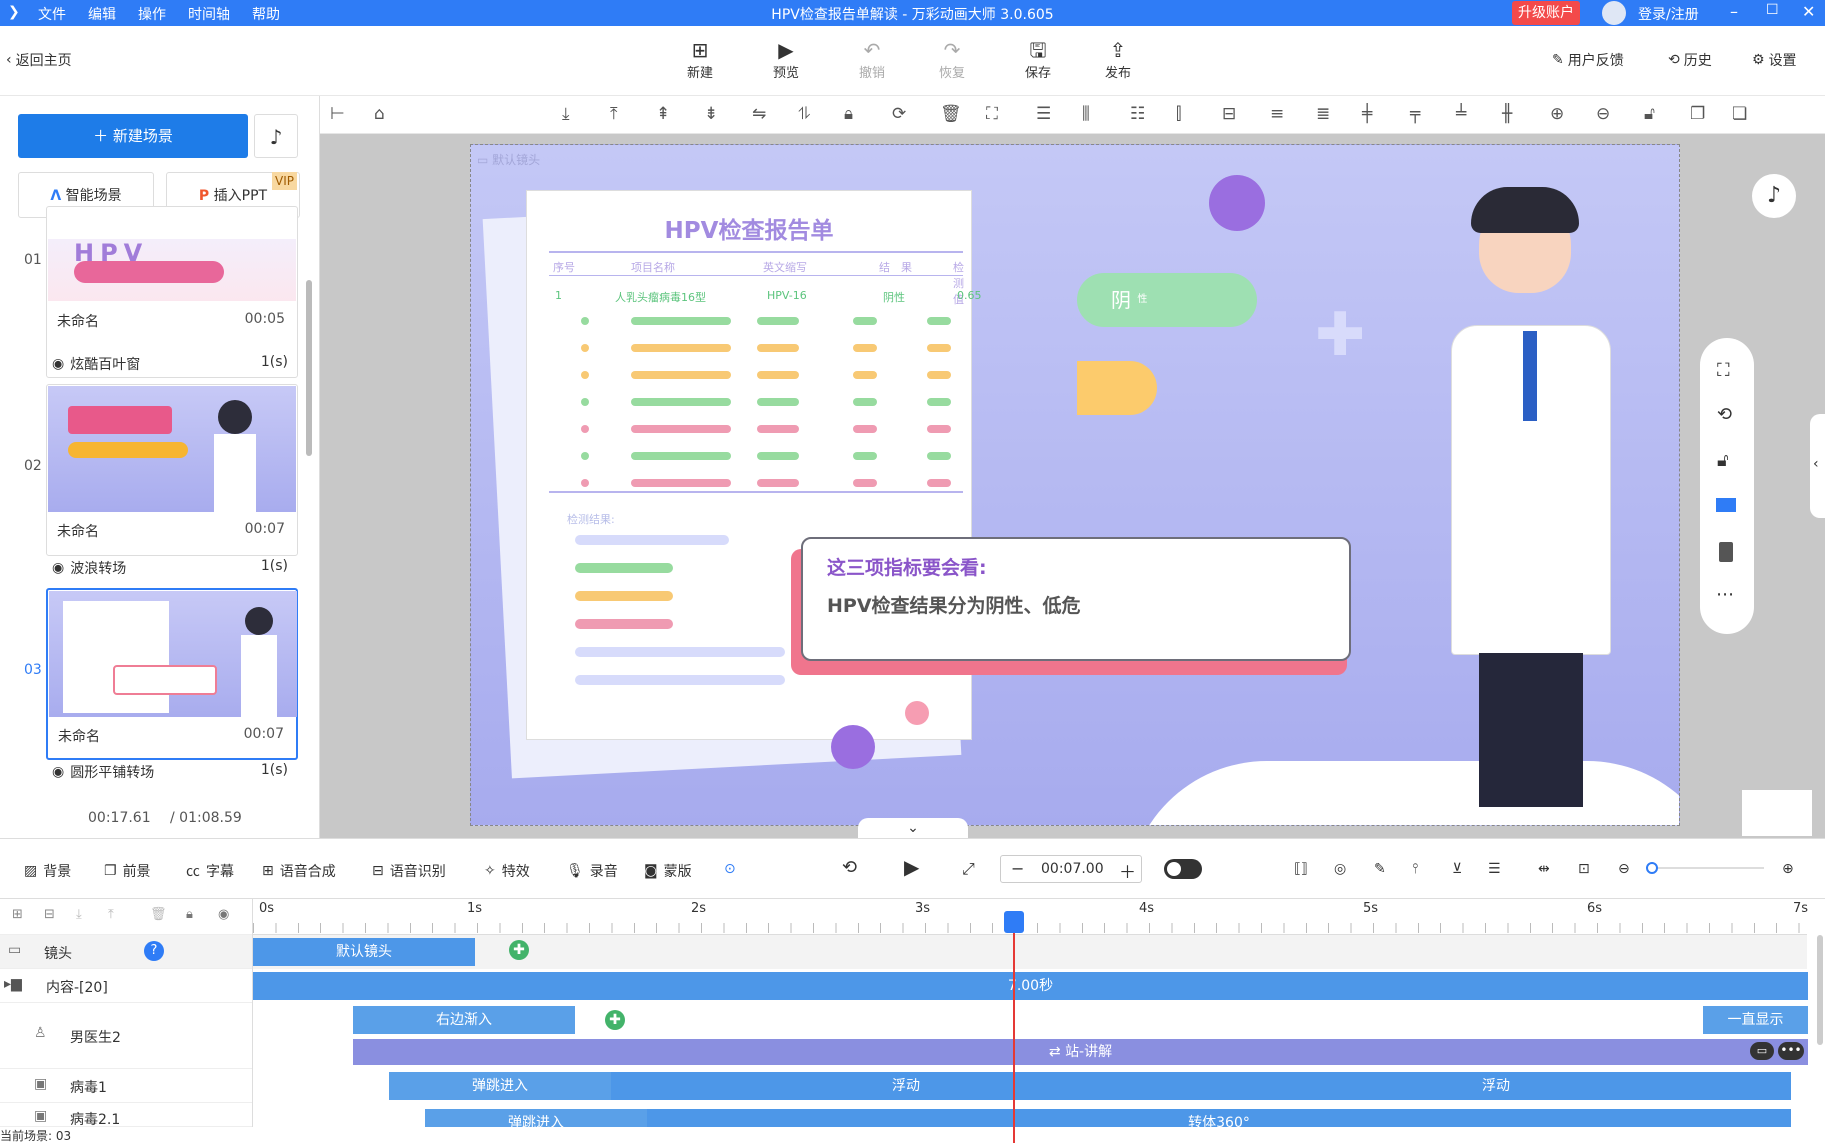 The image size is (1825, 1144). What do you see at coordinates (849, 867) in the screenshot?
I see `replay-icon: ⟲` at bounding box center [849, 867].